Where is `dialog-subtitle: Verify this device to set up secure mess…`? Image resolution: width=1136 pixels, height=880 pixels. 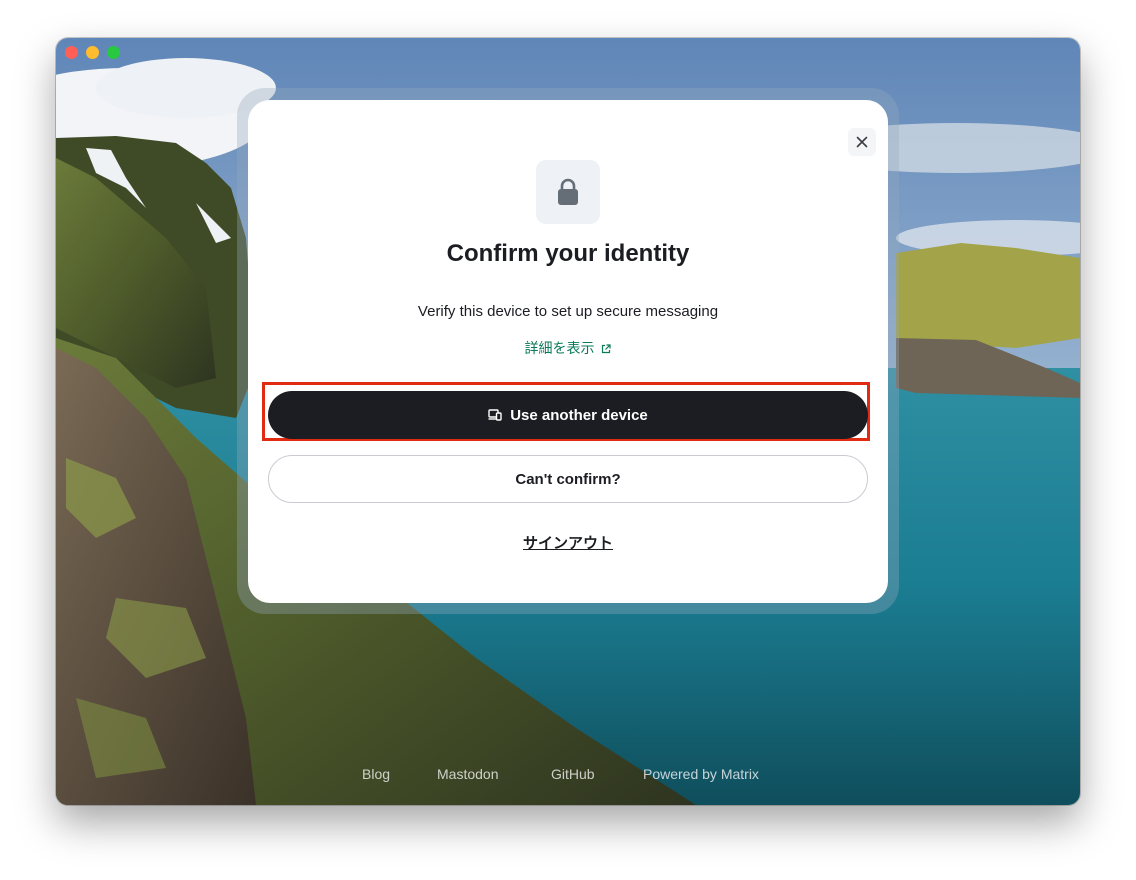 dialog-subtitle: Verify this device to set up secure mess… is located at coordinates (568, 311).